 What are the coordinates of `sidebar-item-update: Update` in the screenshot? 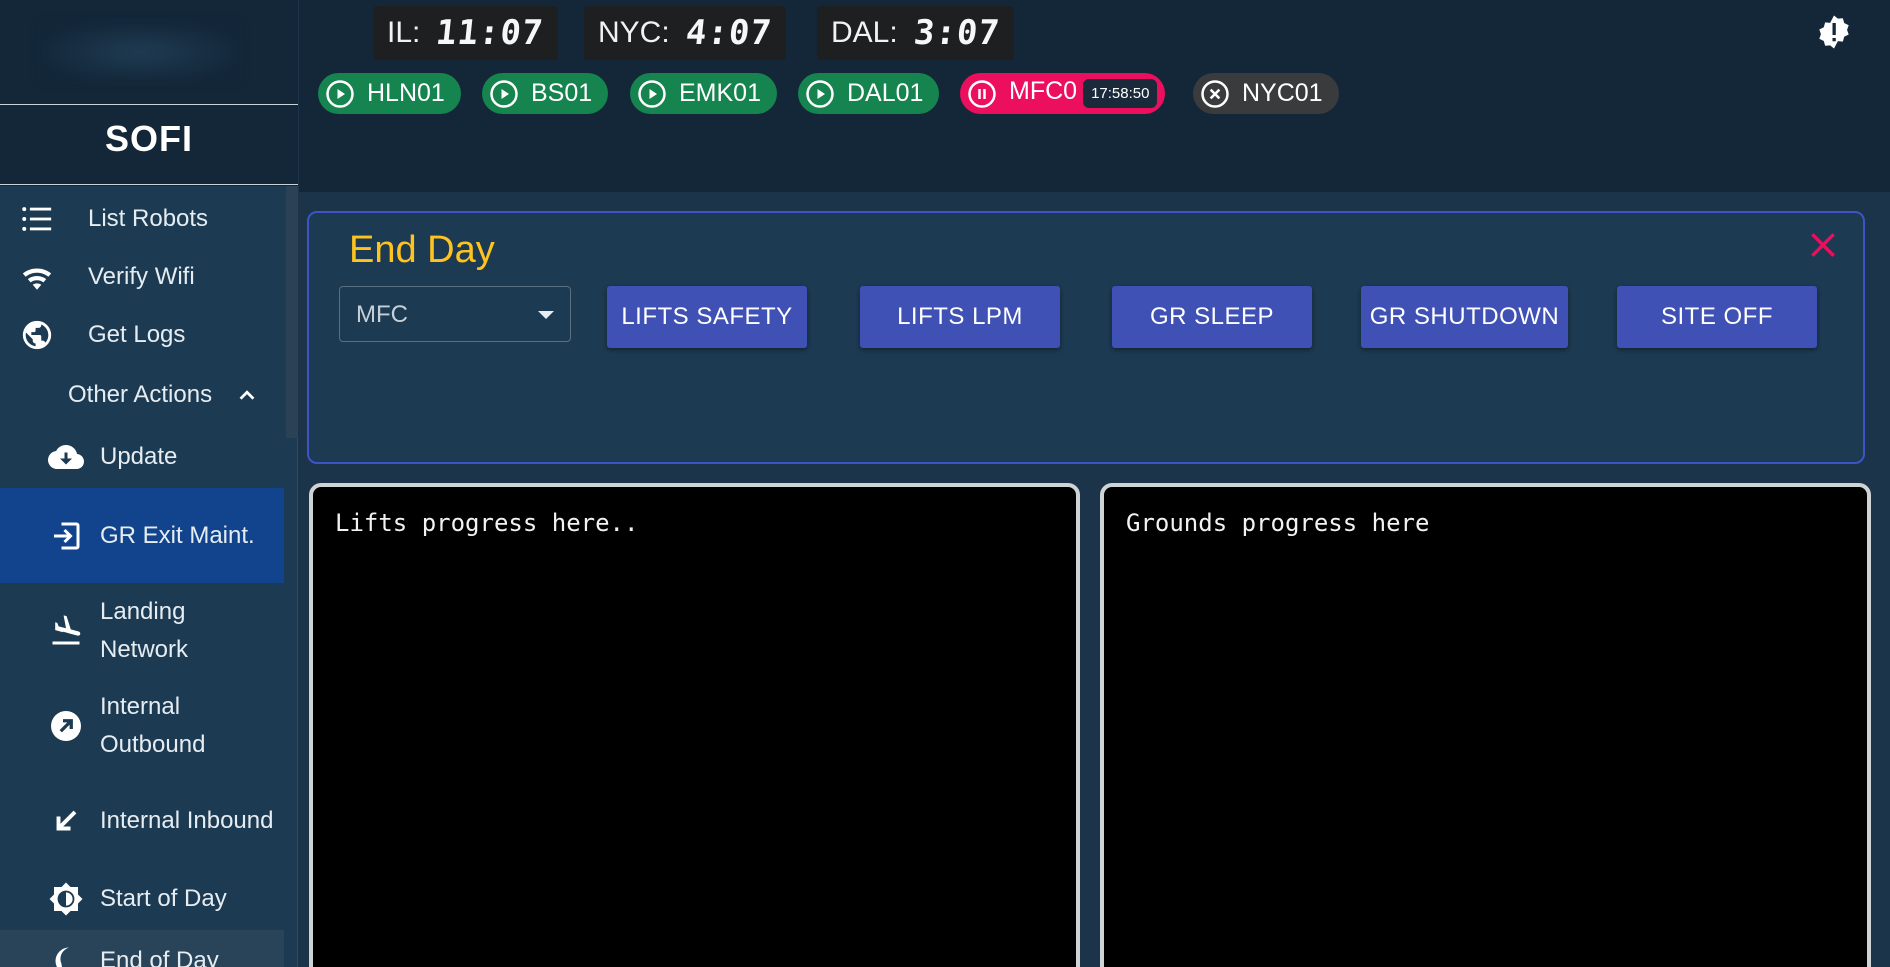 It's located at (142, 457).